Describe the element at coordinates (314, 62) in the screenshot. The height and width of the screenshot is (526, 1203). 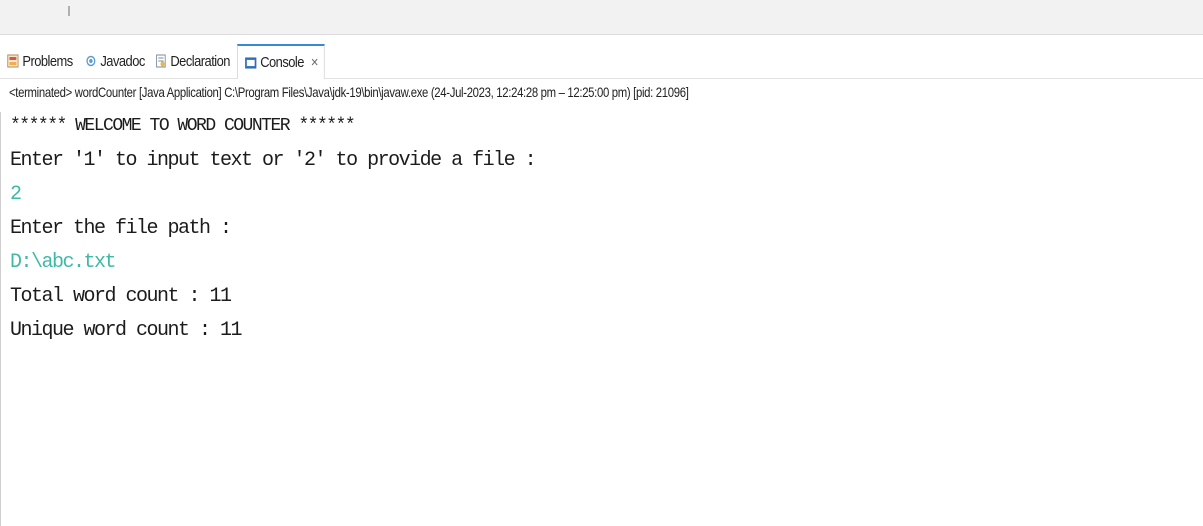
I see `close-icon: ×` at that location.